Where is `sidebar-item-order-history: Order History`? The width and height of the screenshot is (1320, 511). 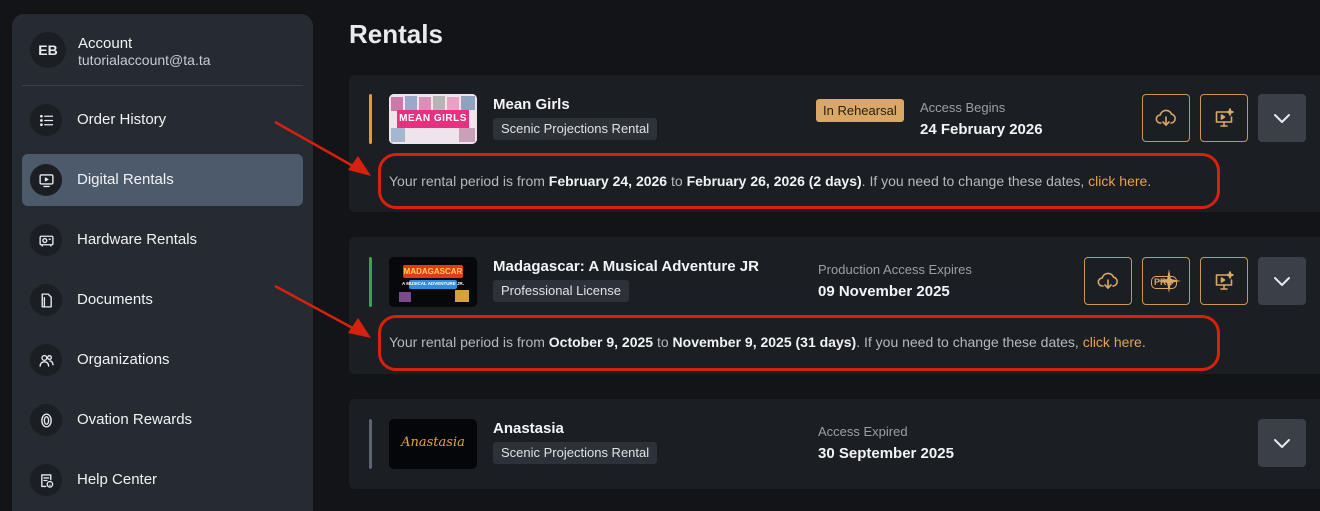
sidebar-item-order-history: Order History is located at coordinates (162, 120).